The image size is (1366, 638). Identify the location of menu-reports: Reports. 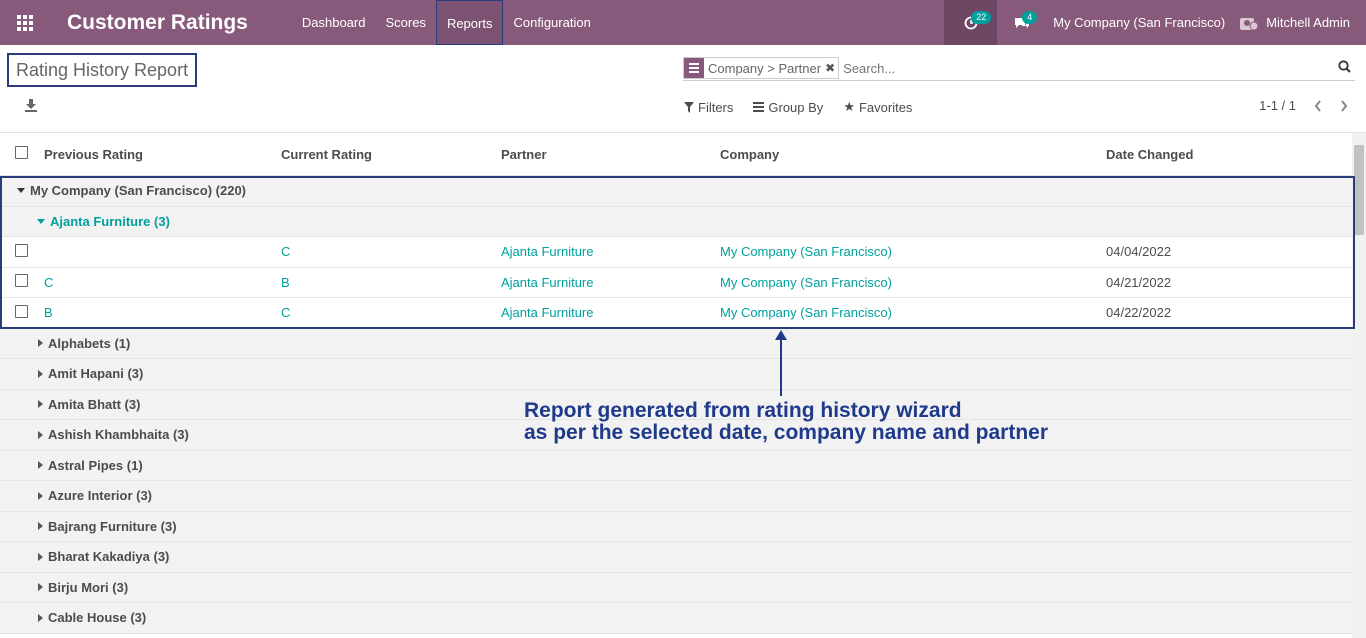
(469, 22).